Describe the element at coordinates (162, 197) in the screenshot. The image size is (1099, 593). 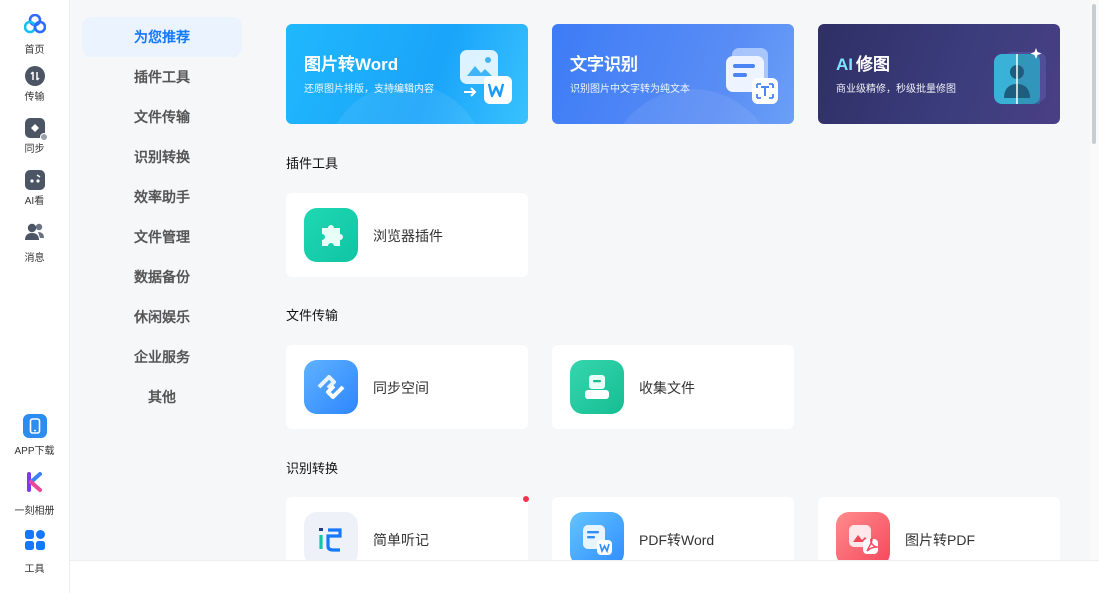
I see `category-efficiency: 效率助手` at that location.